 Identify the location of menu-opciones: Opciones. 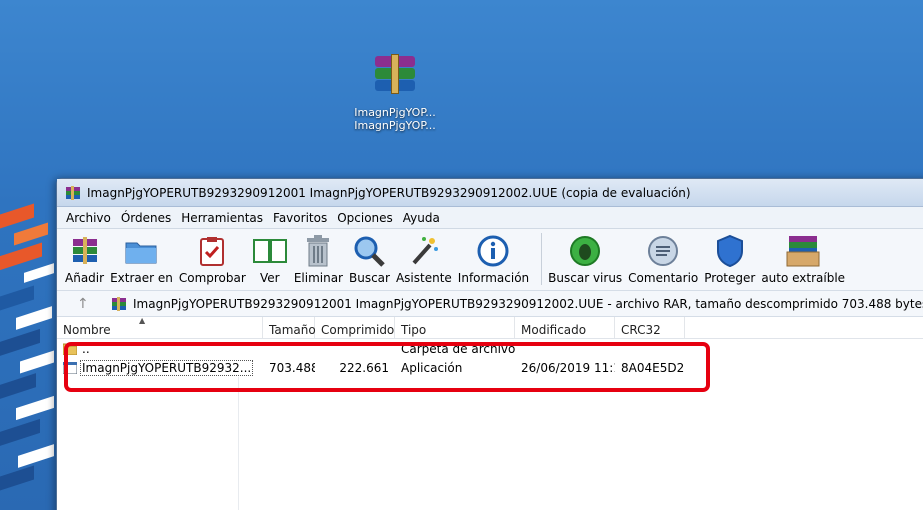
(365, 218).